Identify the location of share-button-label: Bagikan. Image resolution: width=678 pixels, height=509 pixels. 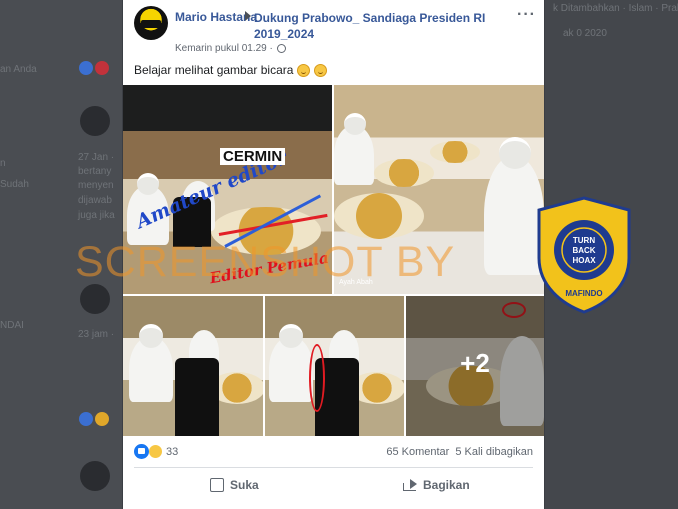
(446, 485).